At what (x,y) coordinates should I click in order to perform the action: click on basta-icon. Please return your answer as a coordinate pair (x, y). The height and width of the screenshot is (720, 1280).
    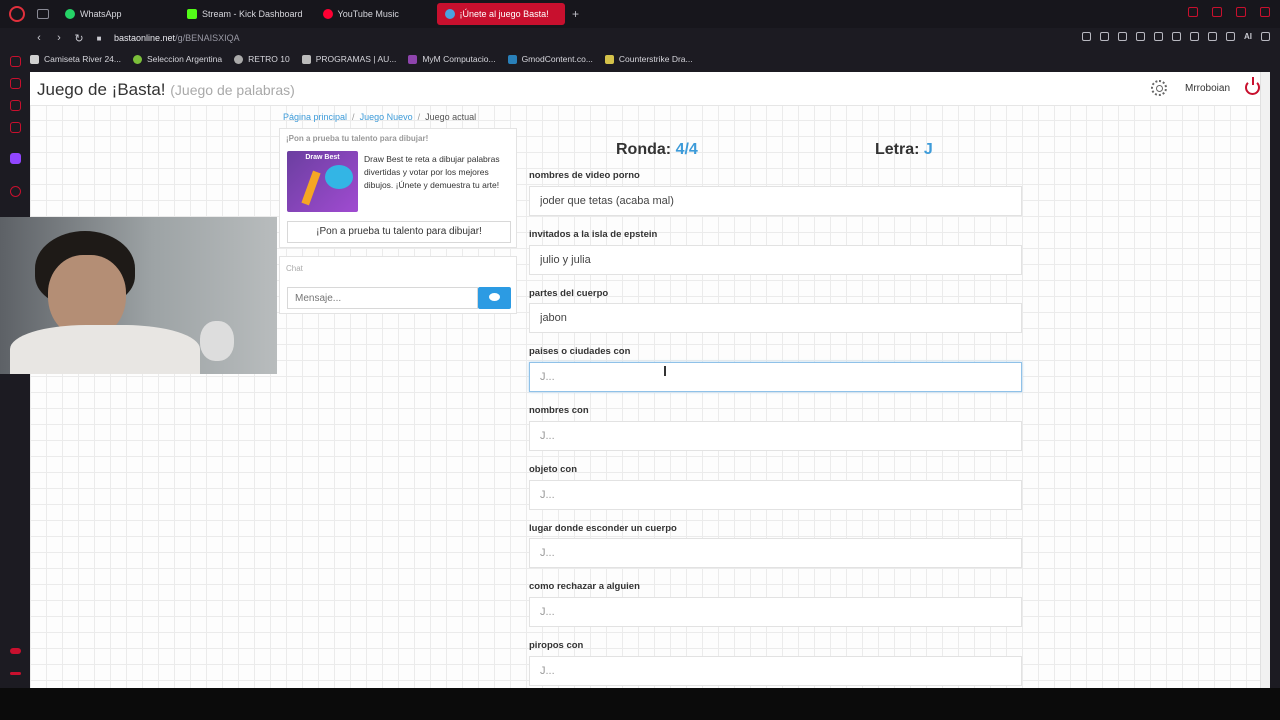
    Looking at the image, I should click on (449, 14).